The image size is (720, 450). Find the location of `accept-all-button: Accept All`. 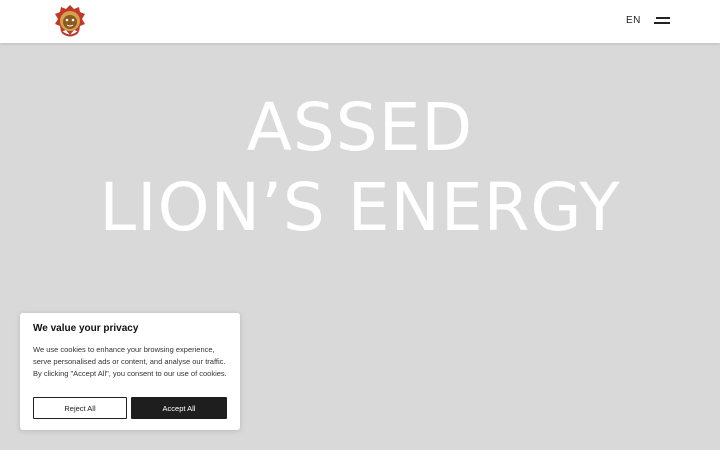

accept-all-button: Accept All is located at coordinates (179, 408).